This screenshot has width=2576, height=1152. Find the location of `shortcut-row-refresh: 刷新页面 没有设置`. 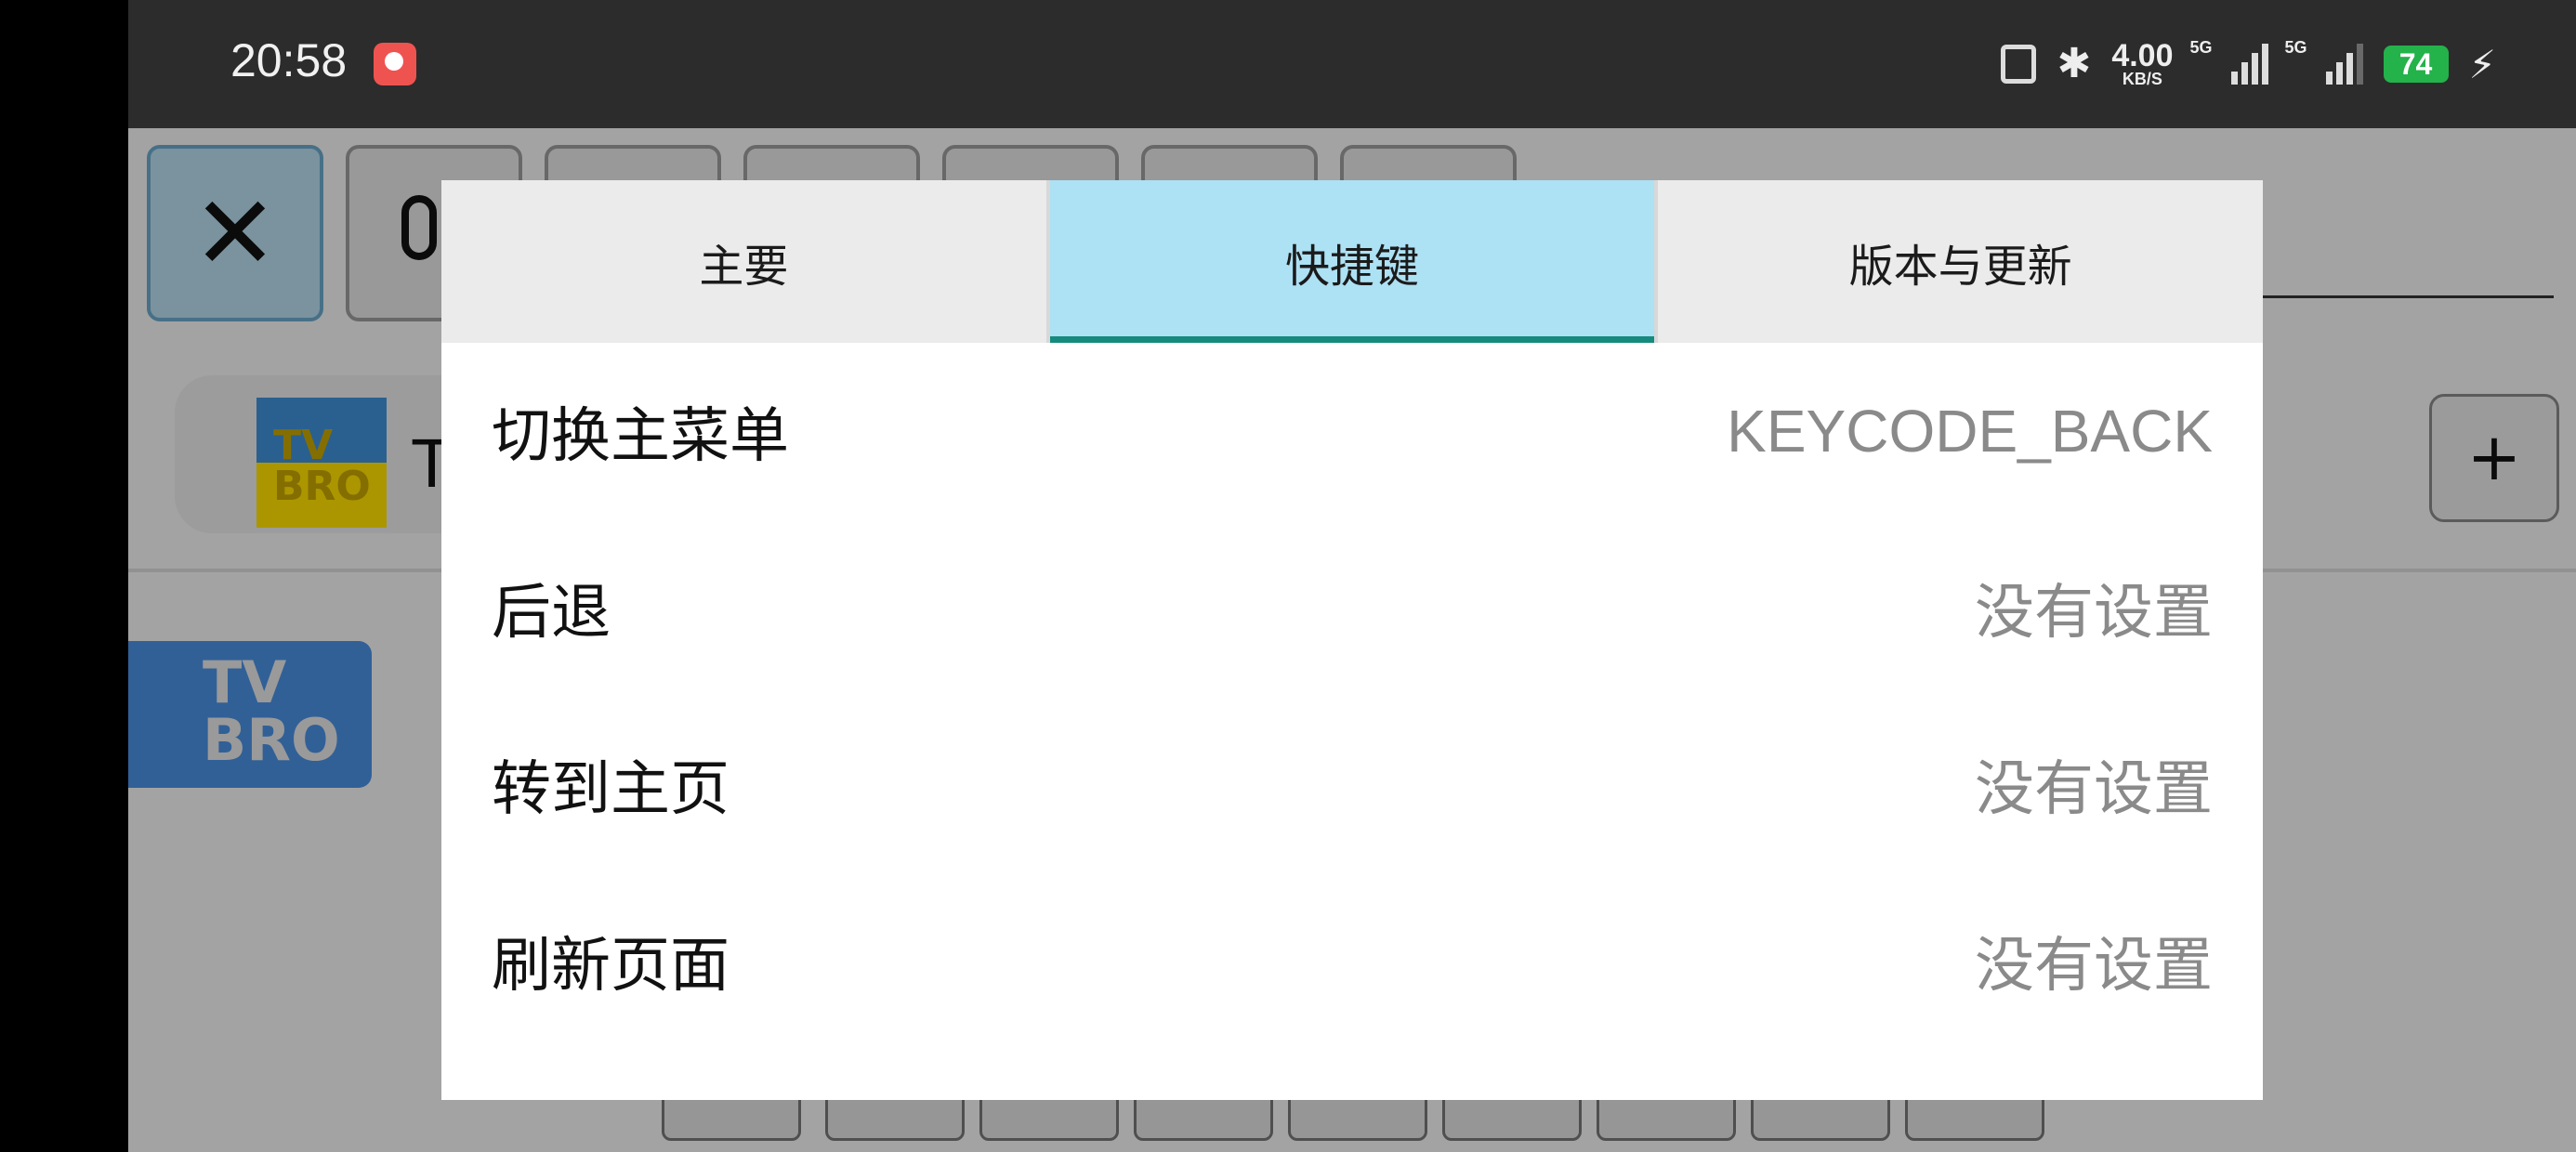

shortcut-row-refresh: 刷新页面 没有设置 is located at coordinates (1352, 961).